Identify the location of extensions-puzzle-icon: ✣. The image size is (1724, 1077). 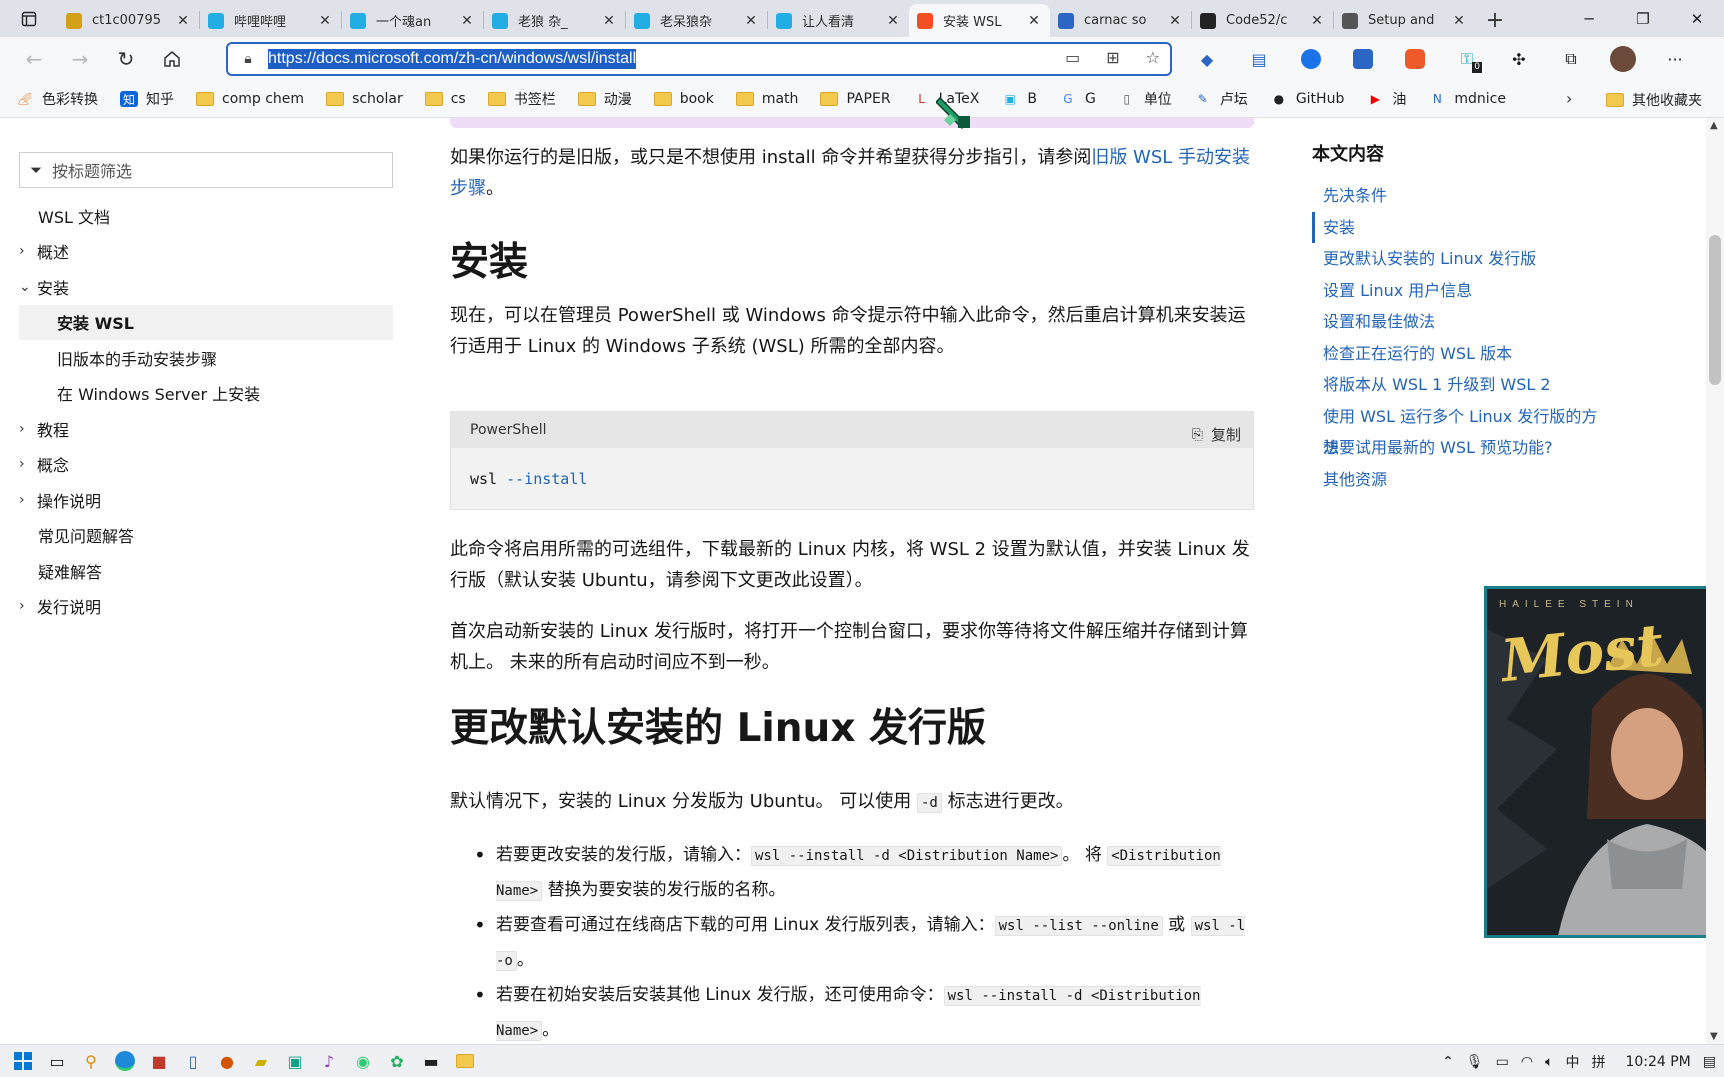
(1519, 59).